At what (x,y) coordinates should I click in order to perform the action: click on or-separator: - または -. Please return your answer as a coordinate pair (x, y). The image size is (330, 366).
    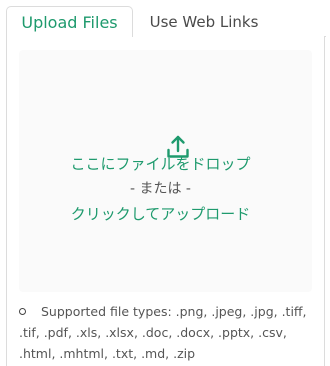
    Looking at the image, I should click on (160, 189).